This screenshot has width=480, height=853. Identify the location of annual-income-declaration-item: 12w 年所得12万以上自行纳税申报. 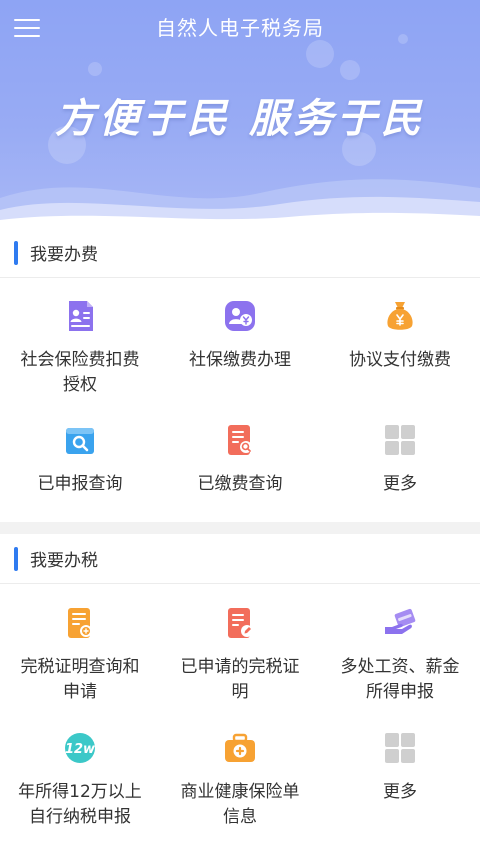
(80, 782).